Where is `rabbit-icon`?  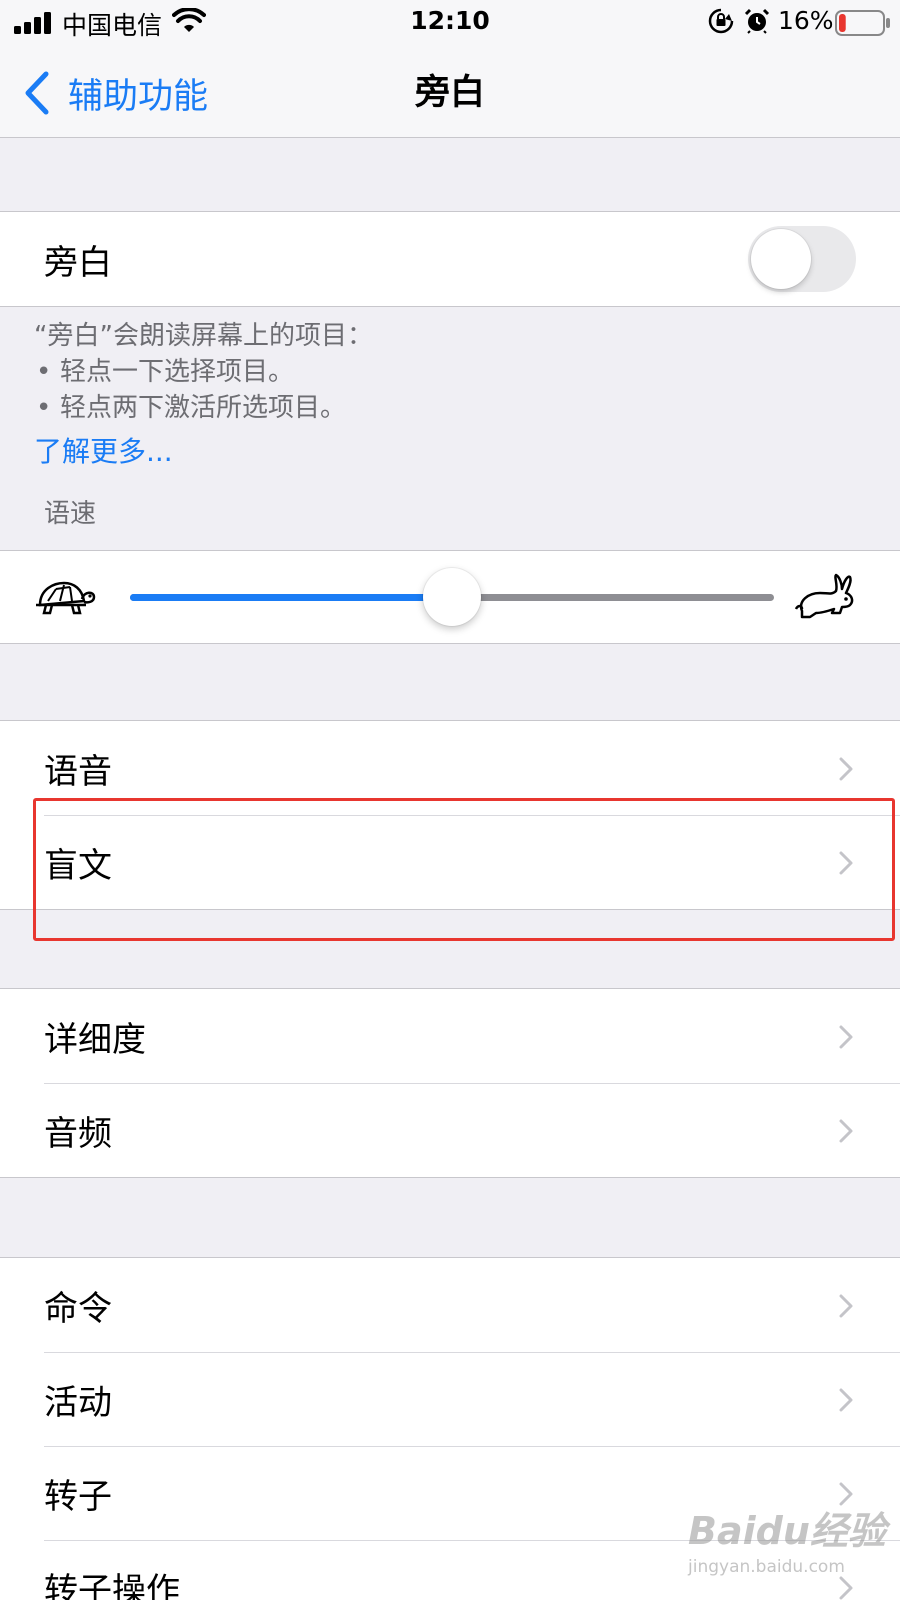 rabbit-icon is located at coordinates (824, 596).